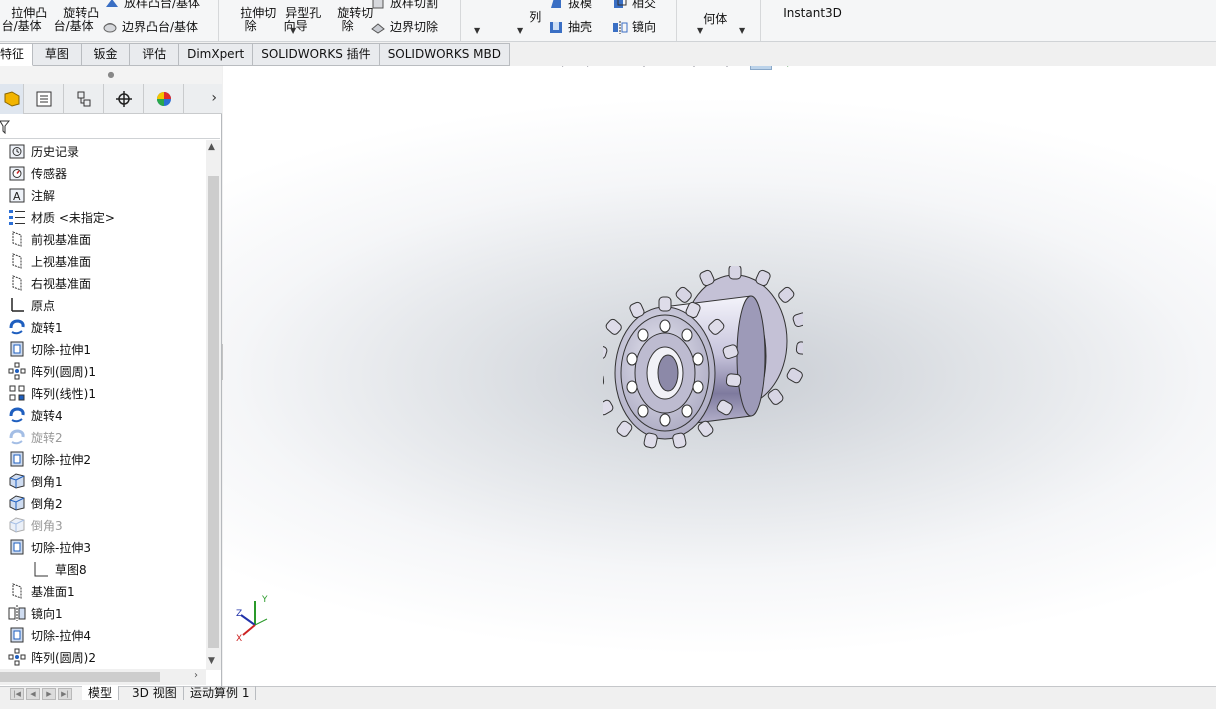  What do you see at coordinates (24, 20) in the screenshot?
I see `extrude-boss-button: 拉伸凸 台/基体` at bounding box center [24, 20].